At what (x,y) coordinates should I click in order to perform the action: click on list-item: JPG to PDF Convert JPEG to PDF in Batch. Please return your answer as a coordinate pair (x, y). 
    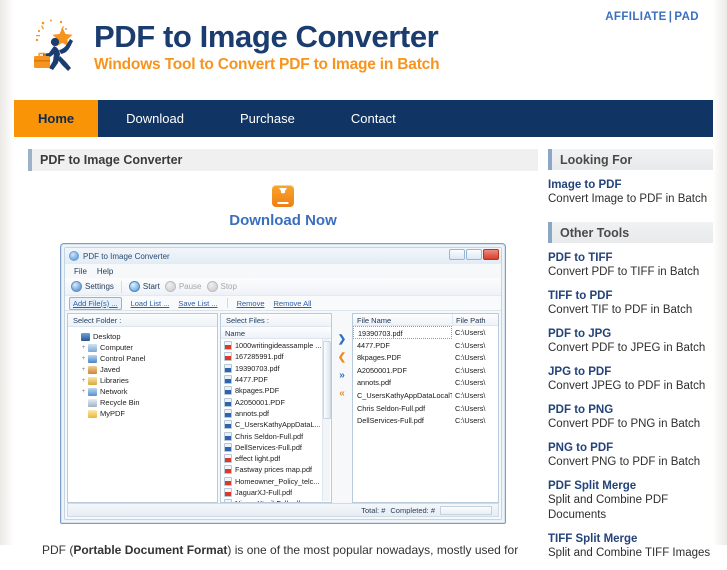
    Looking at the image, I should click on (630, 379).